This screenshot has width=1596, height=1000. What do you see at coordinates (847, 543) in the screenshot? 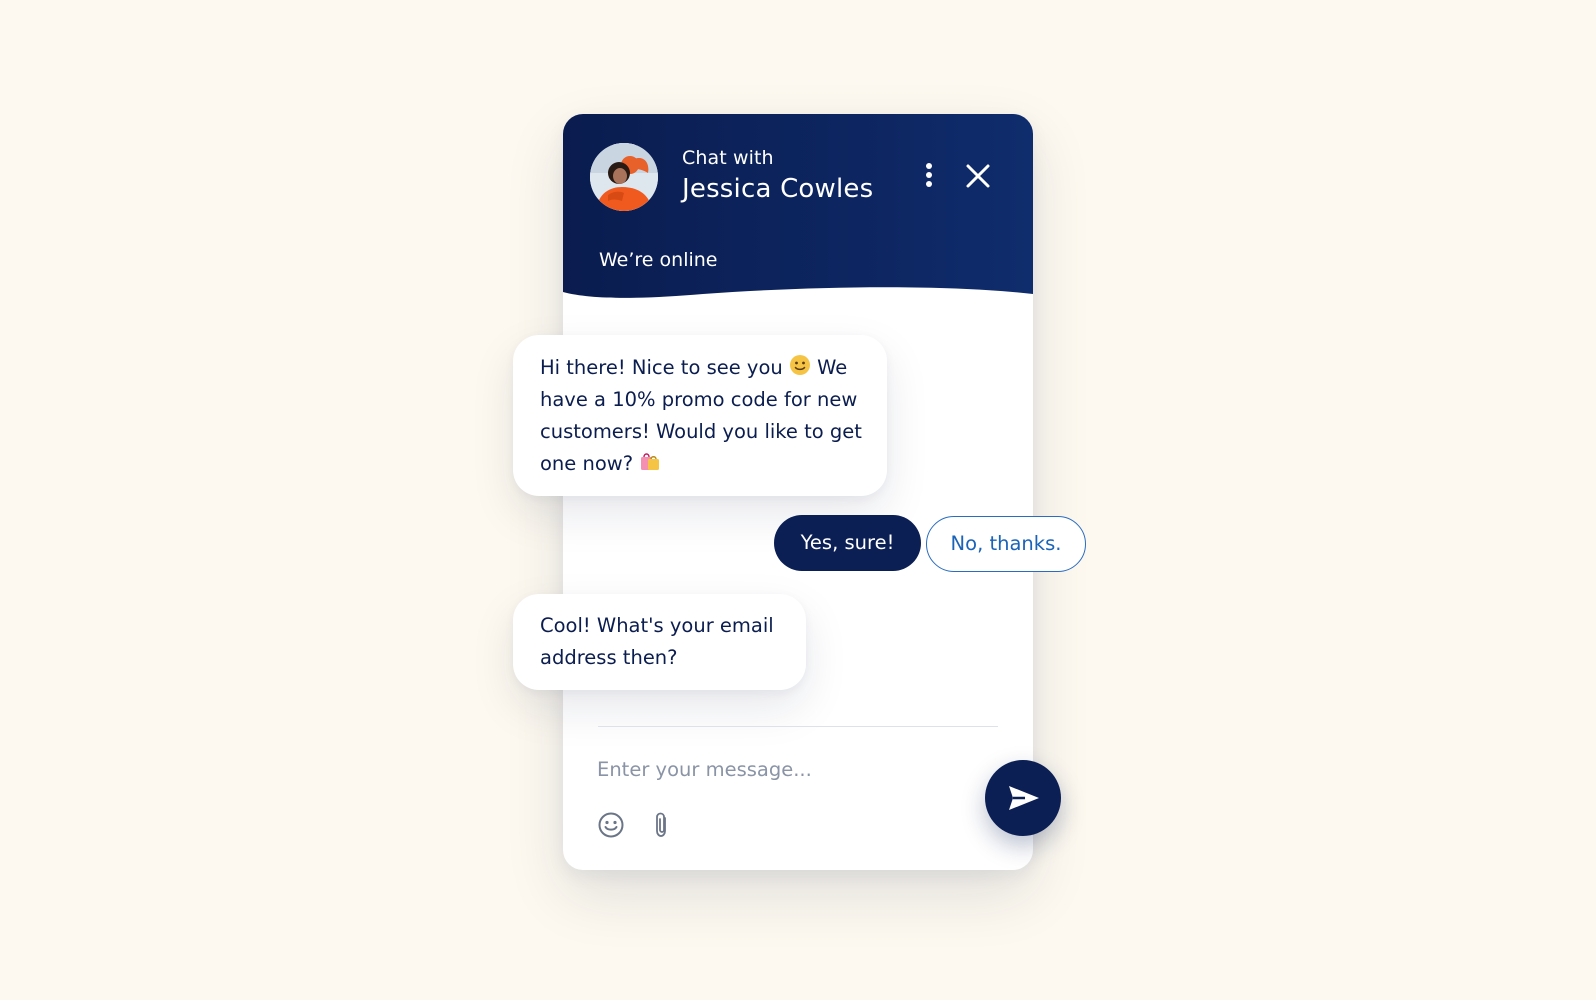
I see `quick-reply-yes-button: Yes, sure!` at bounding box center [847, 543].